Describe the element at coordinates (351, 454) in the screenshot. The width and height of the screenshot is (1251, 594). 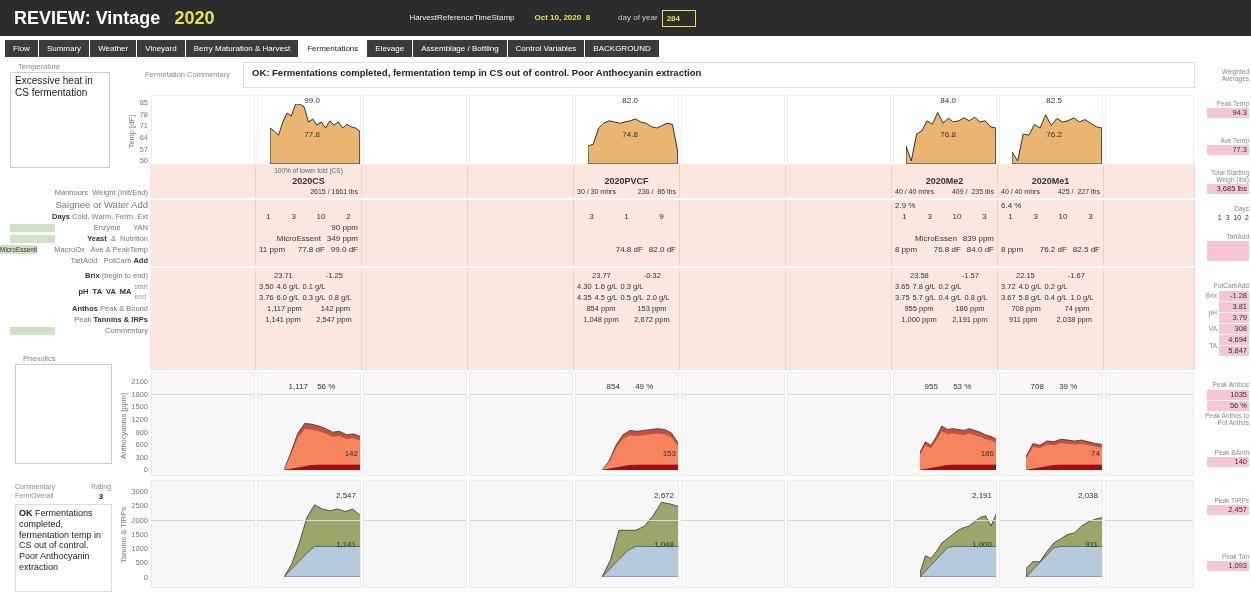
I see `bound-value: 142` at that location.